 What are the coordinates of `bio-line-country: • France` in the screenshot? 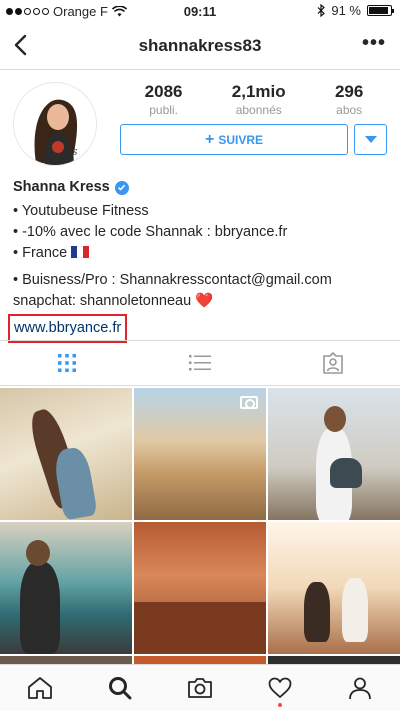 It's located at (203, 253).